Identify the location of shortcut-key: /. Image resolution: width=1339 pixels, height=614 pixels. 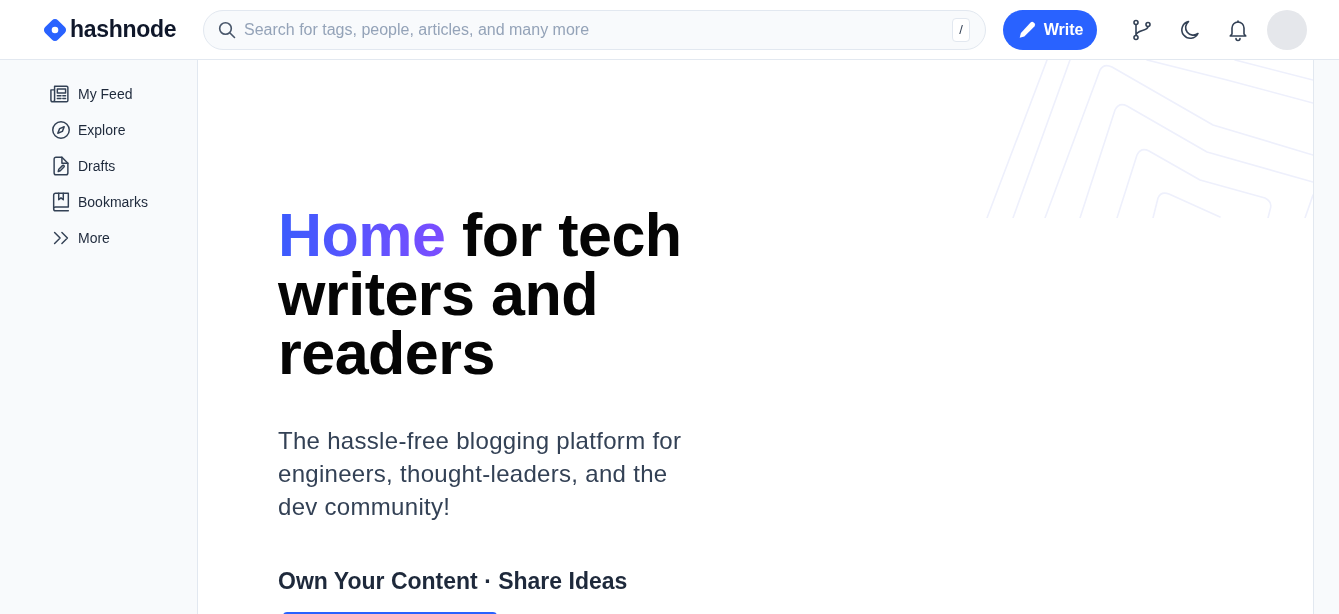
(961, 29).